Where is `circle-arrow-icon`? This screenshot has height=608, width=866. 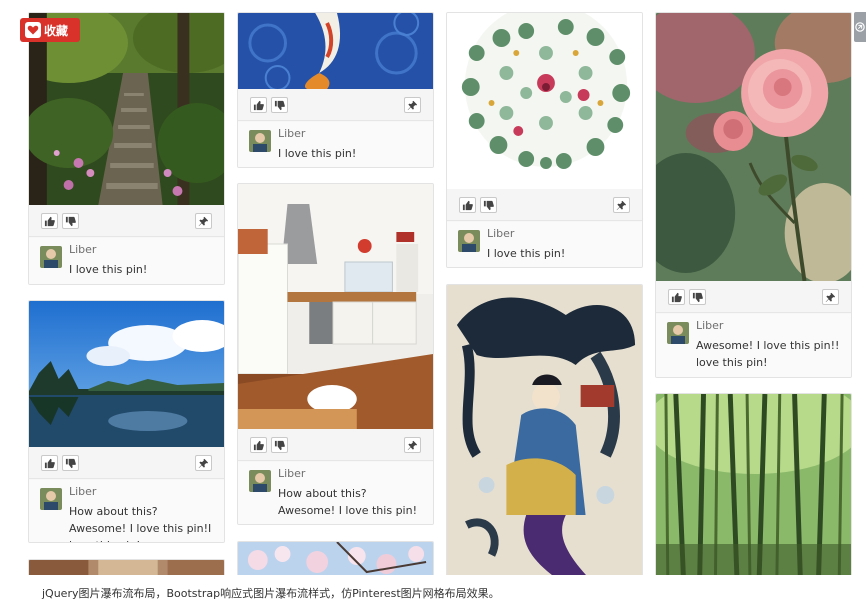
circle-arrow-icon is located at coordinates (860, 27).